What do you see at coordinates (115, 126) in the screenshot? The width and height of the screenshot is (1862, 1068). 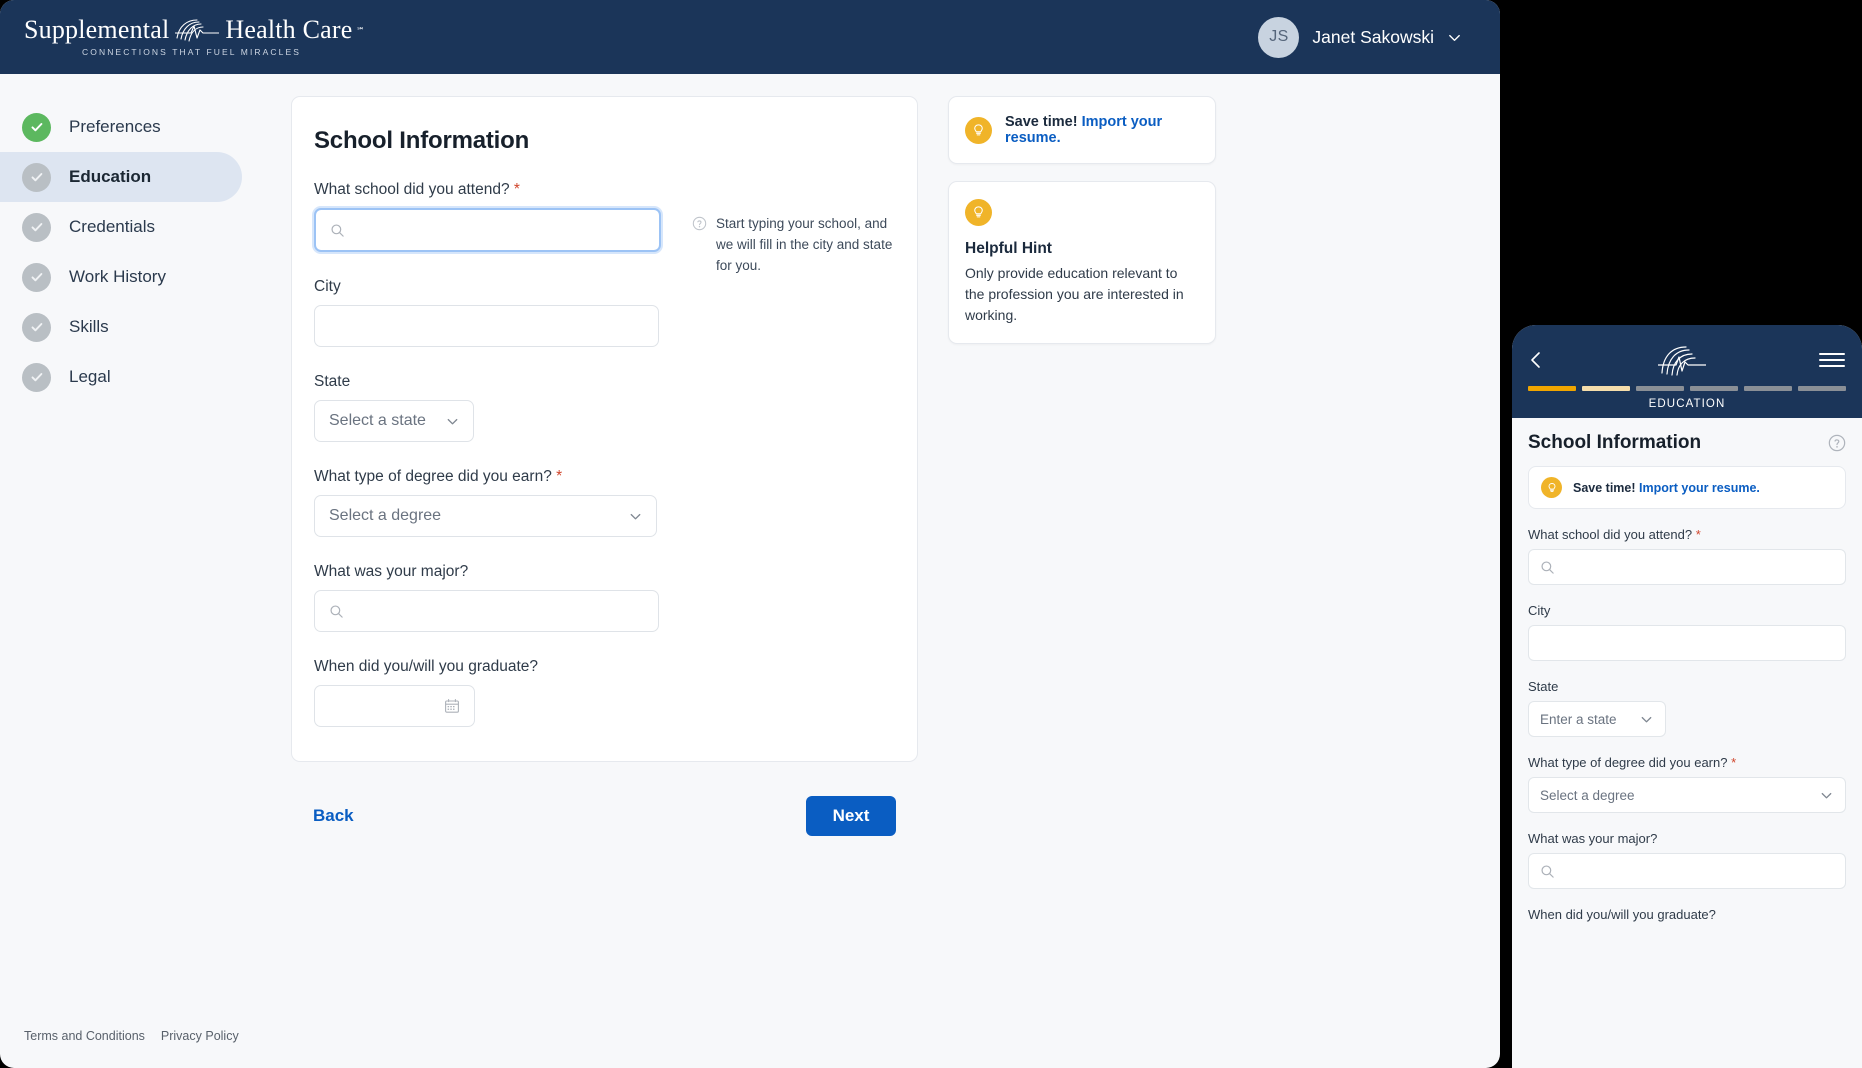 I see `sidebar-item-label: Preferences` at bounding box center [115, 126].